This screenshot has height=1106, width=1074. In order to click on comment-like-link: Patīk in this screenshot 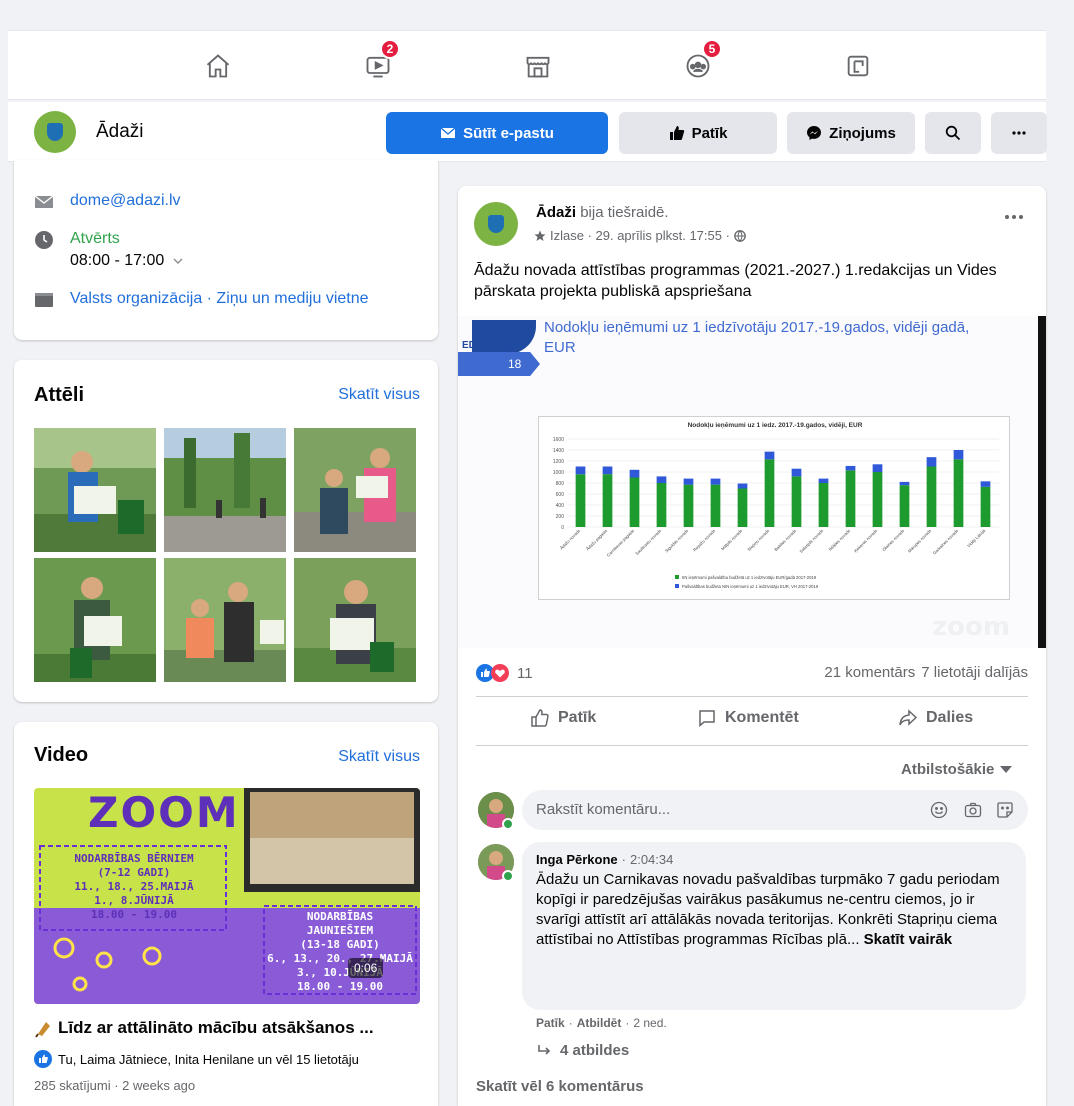, I will do `click(550, 1023)`.